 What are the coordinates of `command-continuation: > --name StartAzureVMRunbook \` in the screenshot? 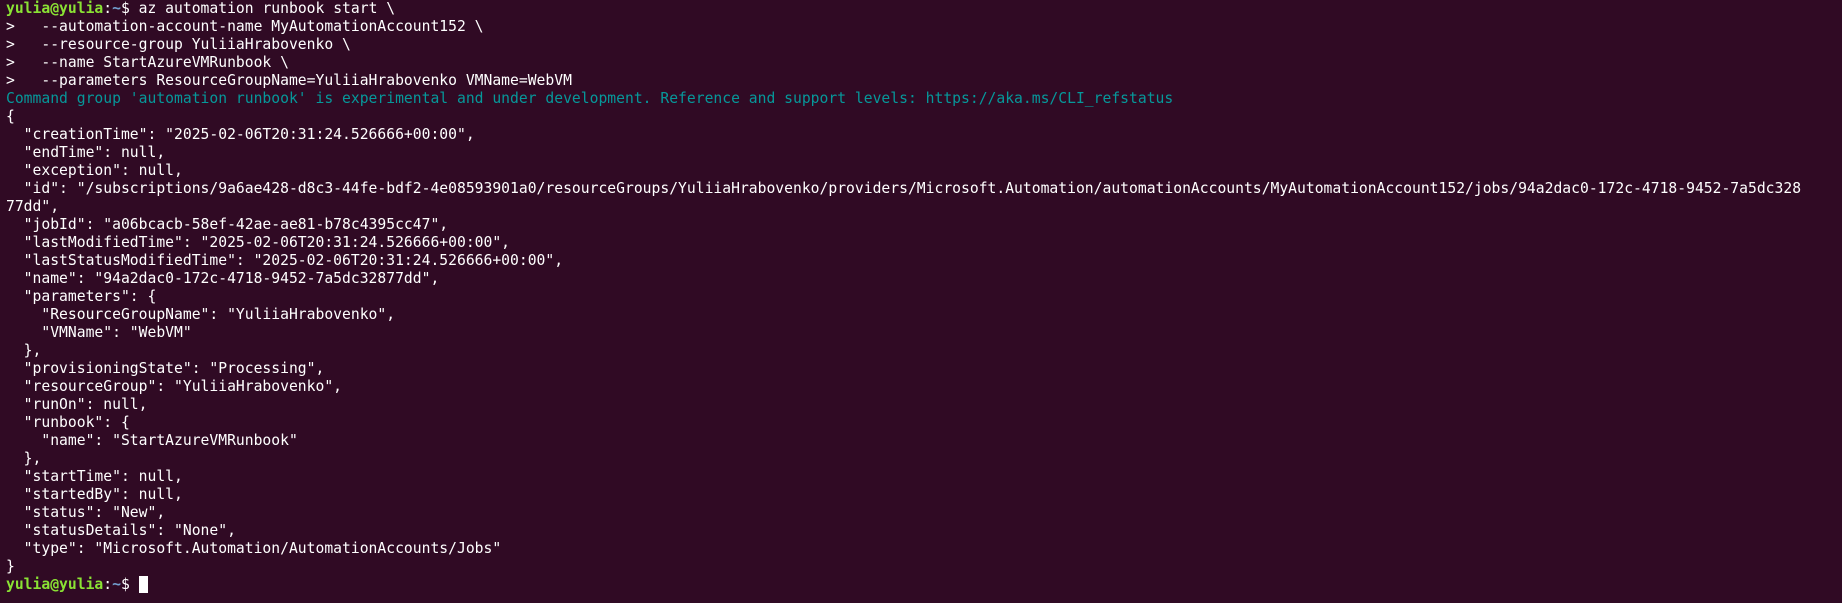 It's located at (147, 62).